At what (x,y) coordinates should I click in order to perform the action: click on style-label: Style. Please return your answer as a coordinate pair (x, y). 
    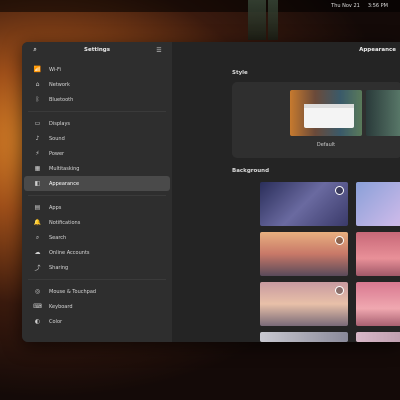
    Looking at the image, I should click on (240, 73).